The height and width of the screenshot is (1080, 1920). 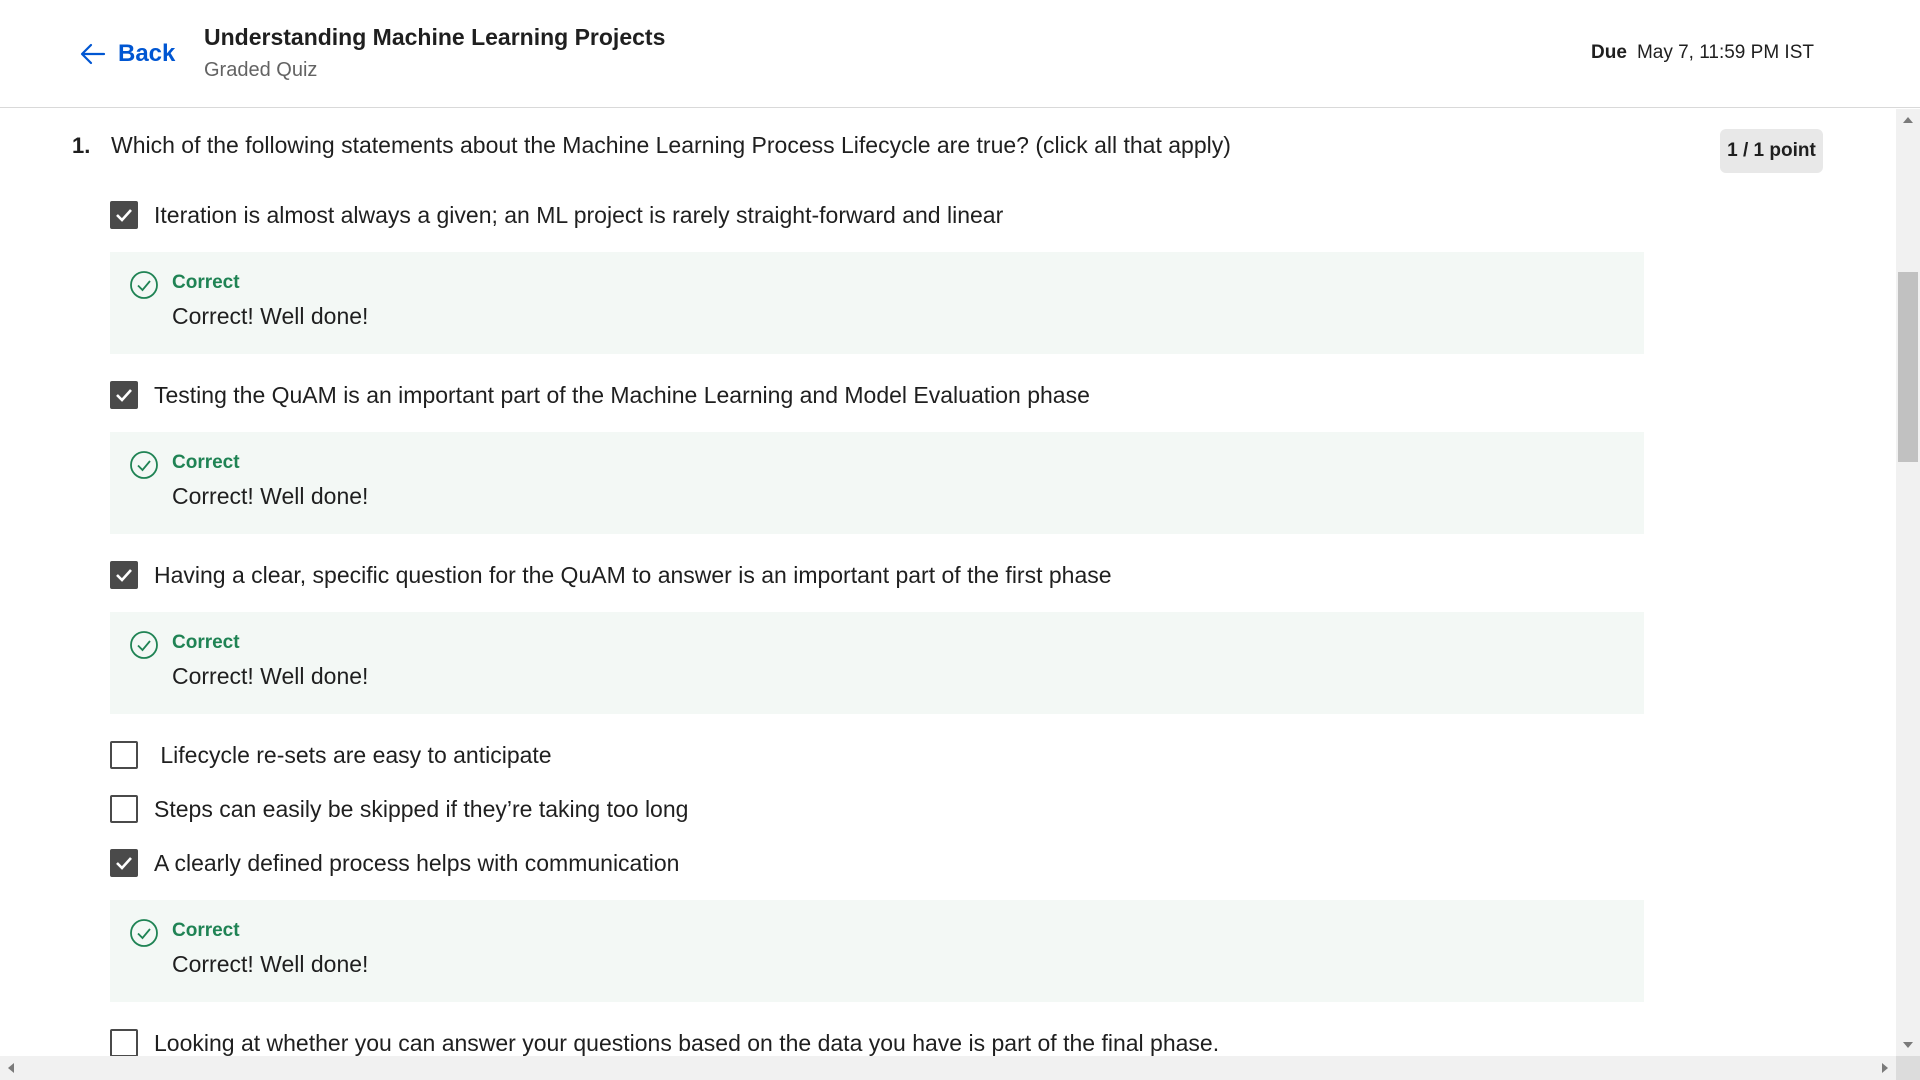 What do you see at coordinates (1885, 1068) in the screenshot?
I see `scroll-right-icon` at bounding box center [1885, 1068].